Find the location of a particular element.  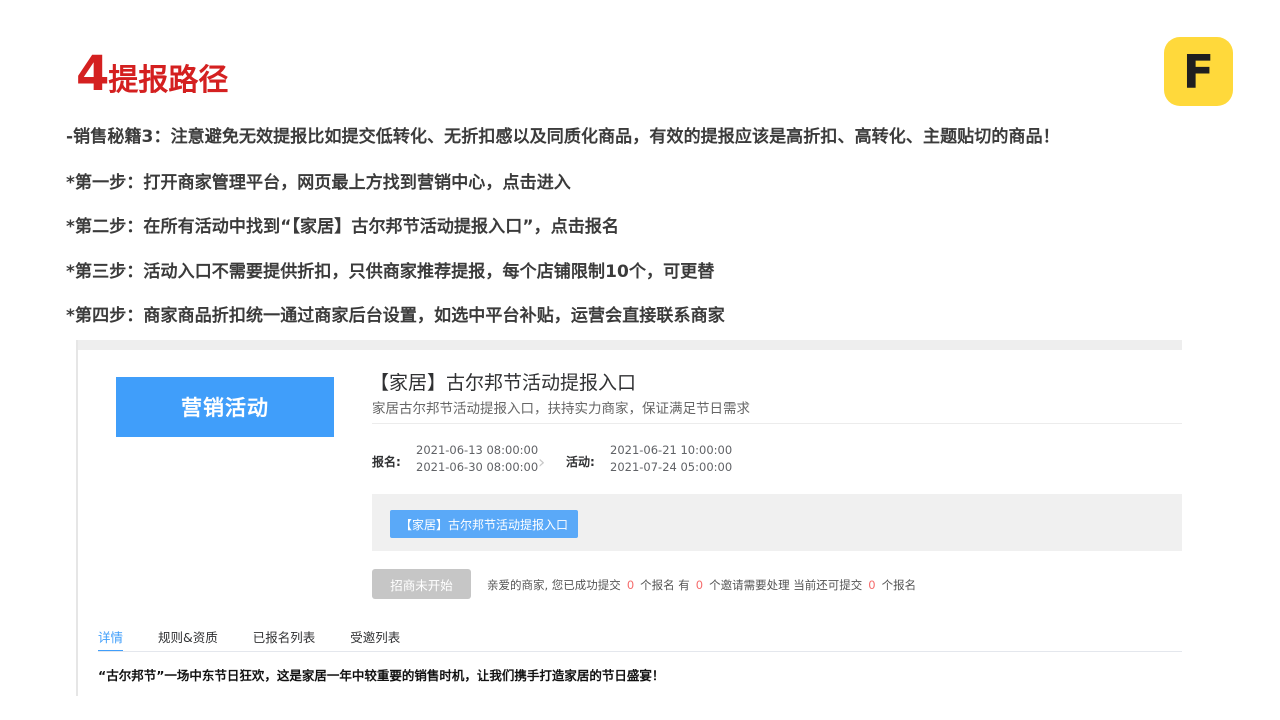

slide-title: 4提报路径 is located at coordinates (152, 74).